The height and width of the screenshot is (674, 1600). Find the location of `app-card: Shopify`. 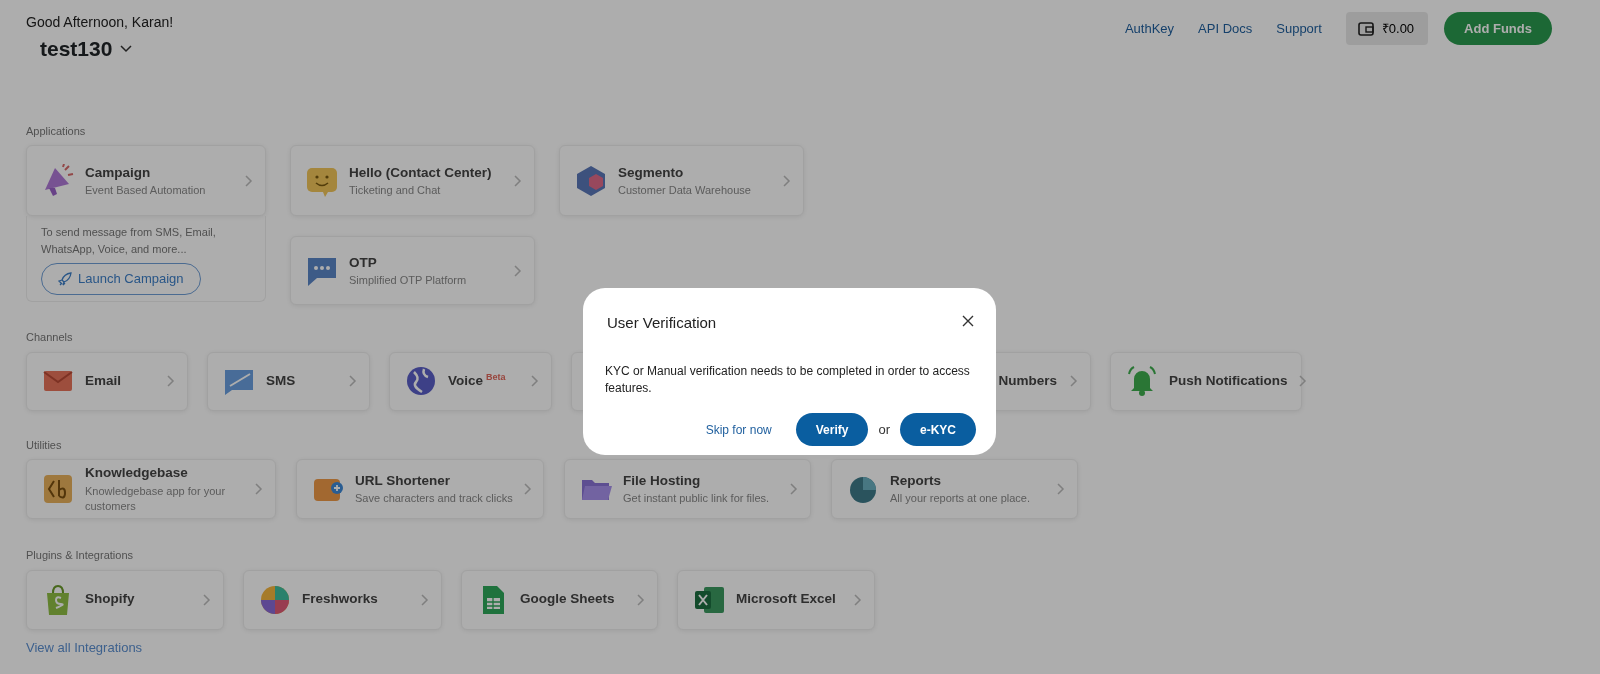

app-card: Shopify is located at coordinates (125, 599).